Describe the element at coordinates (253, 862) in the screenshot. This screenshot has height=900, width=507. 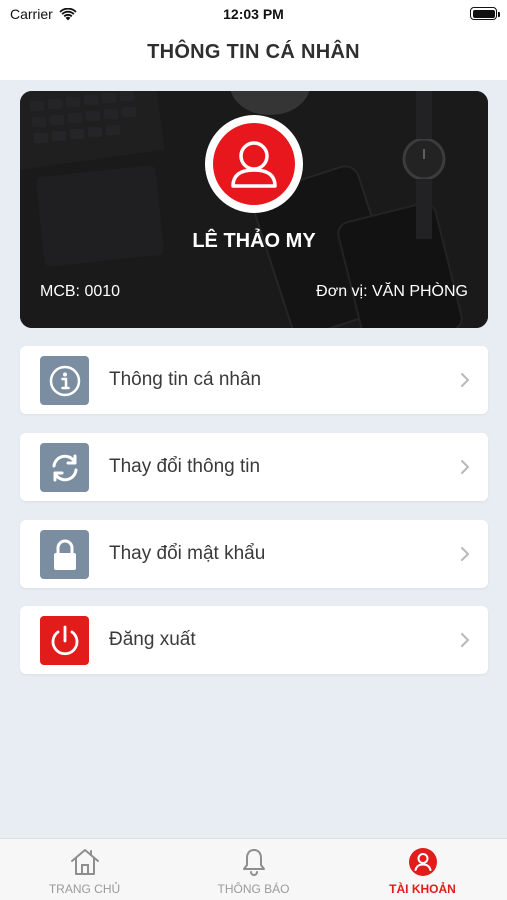
I see `bell-icon` at that location.